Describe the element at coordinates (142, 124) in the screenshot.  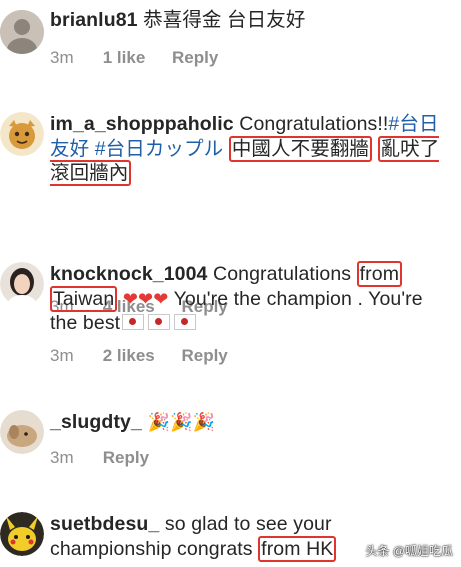
I see `username: im_a_shopppaholic` at that location.